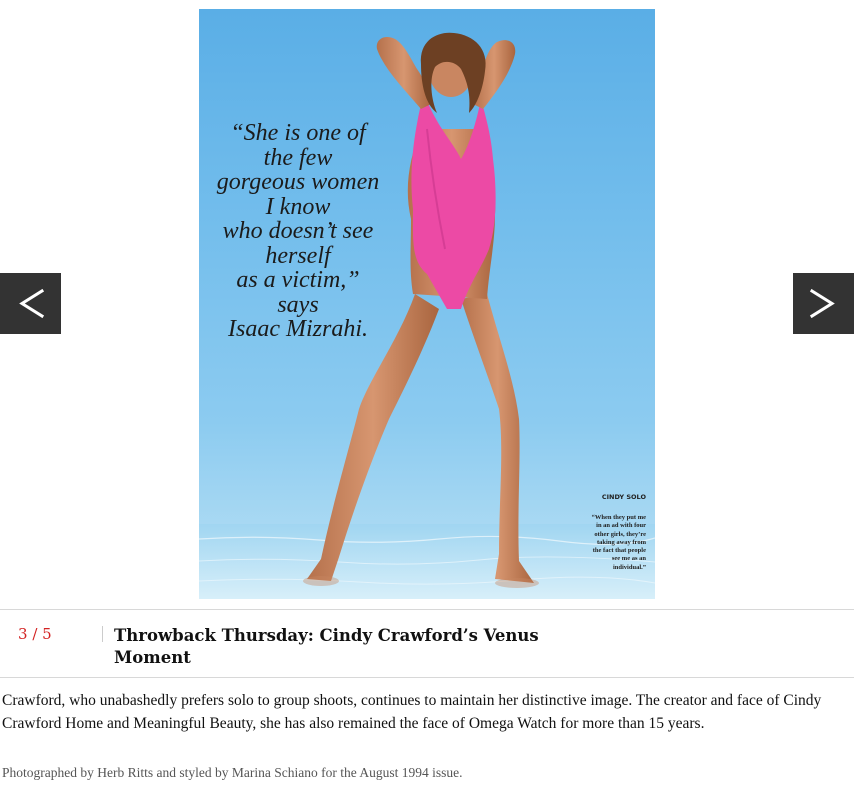 This screenshot has height=811, width=854. Describe the element at coordinates (298, 157) in the screenshot. I see `quote-line: the few` at that location.